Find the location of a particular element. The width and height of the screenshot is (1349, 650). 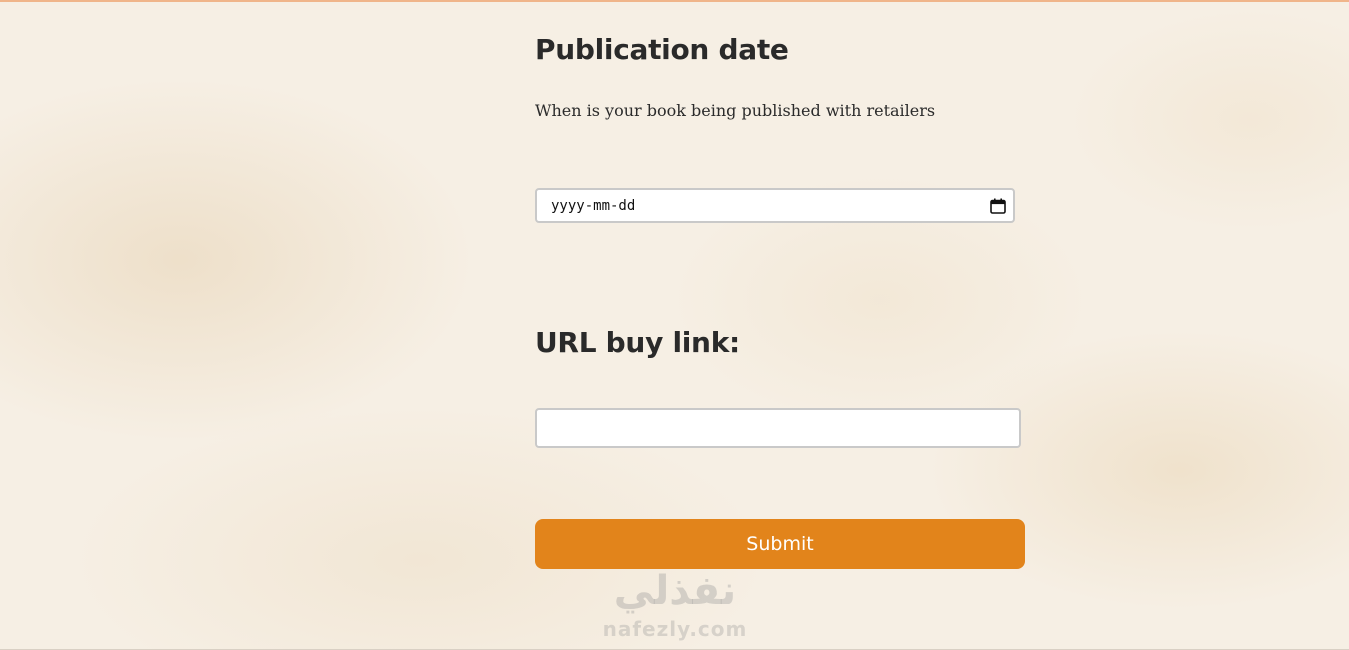

date-input-value: yyyy-mm-dd is located at coordinates (593, 205).